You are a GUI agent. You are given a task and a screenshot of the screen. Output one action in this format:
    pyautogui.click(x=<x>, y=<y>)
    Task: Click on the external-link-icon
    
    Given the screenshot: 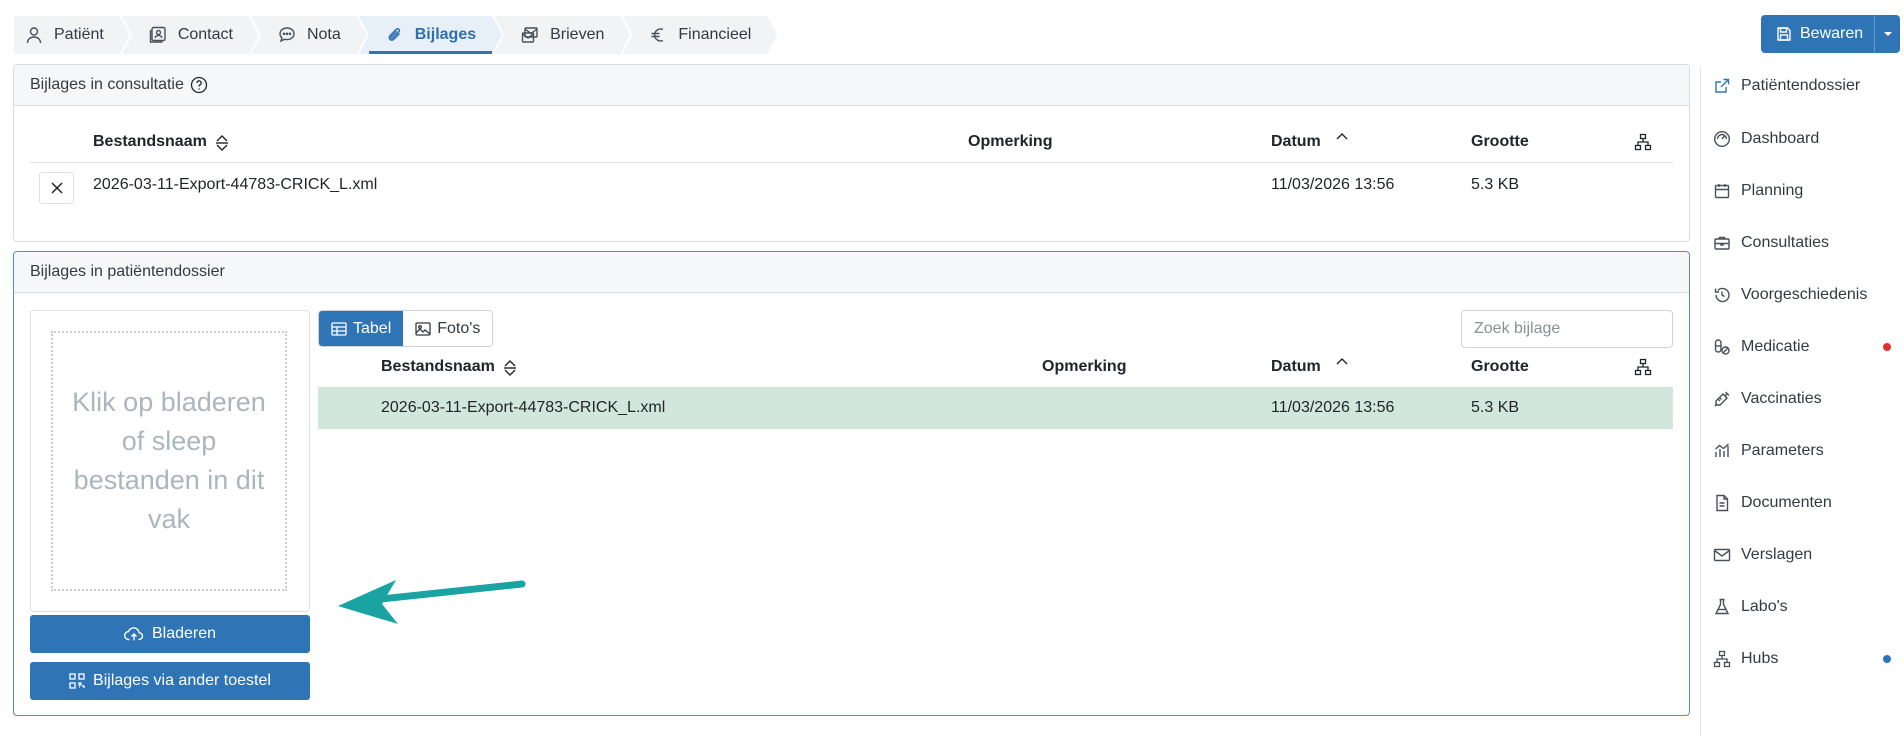 What is the action you would take?
    pyautogui.click(x=1722, y=85)
    